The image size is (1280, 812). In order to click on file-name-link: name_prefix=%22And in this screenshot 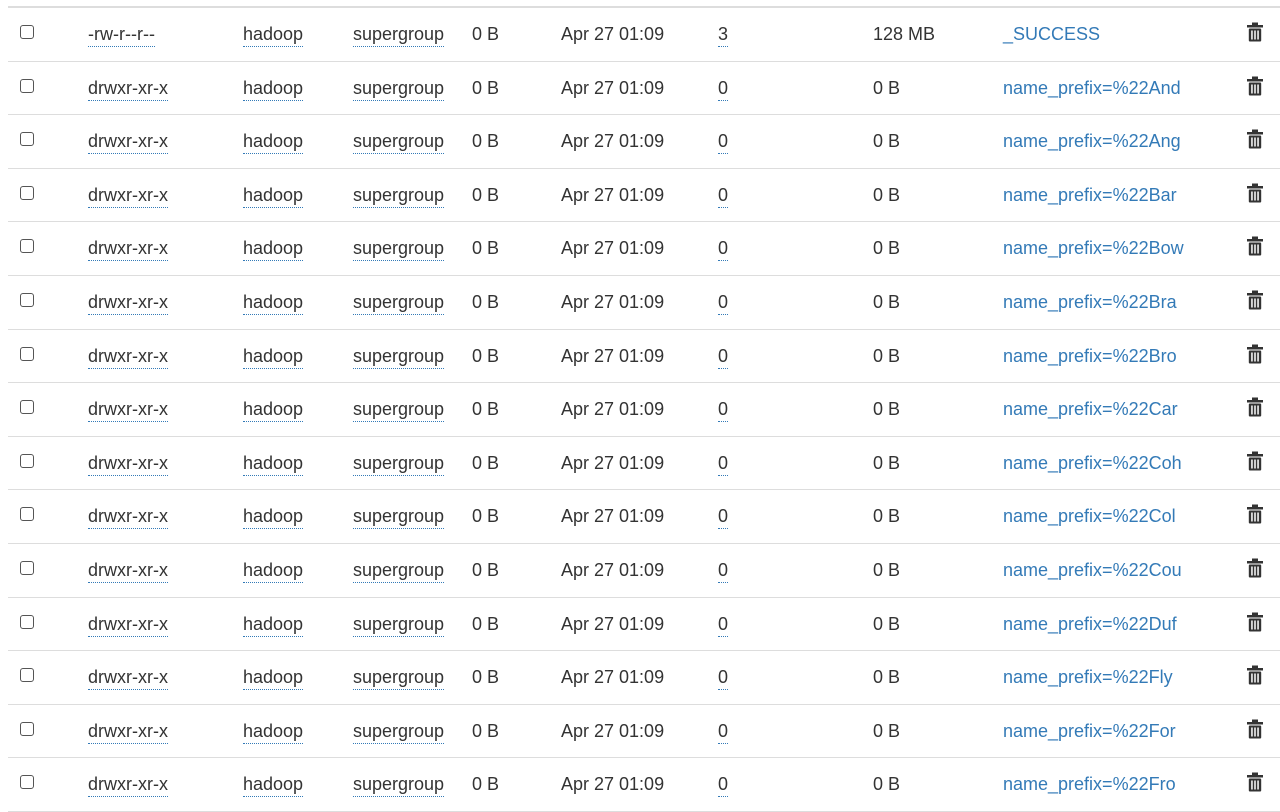, I will do `click(1092, 88)`.